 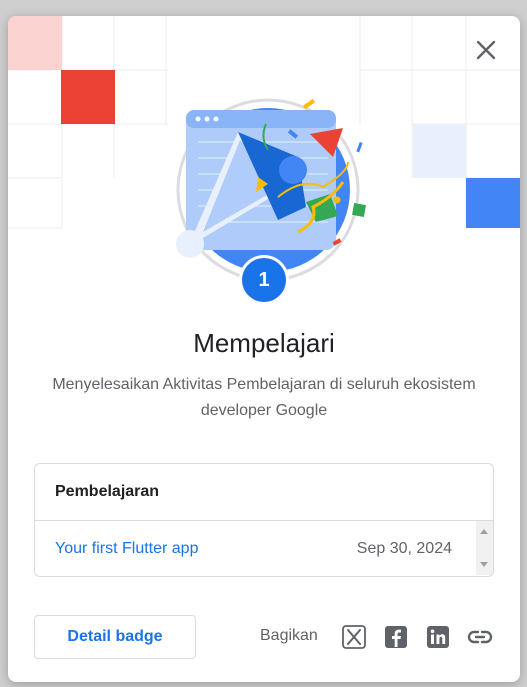 I want to click on facebook-icon, so click(x=396, y=637).